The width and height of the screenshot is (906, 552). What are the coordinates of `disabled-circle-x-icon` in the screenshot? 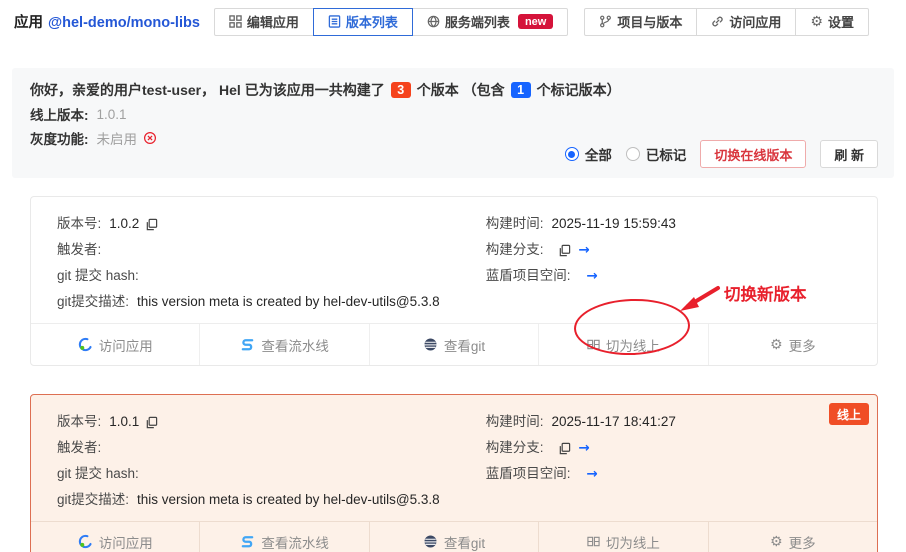 It's located at (150, 138).